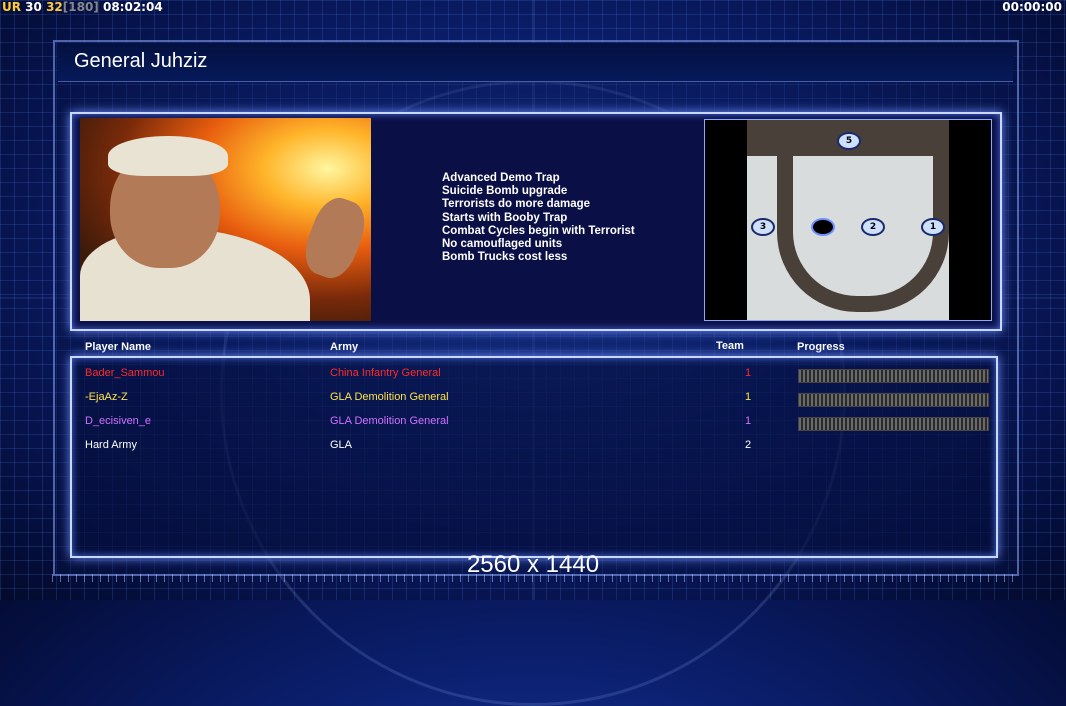  I want to click on player-name: D_ecisiven_e, so click(118, 421).